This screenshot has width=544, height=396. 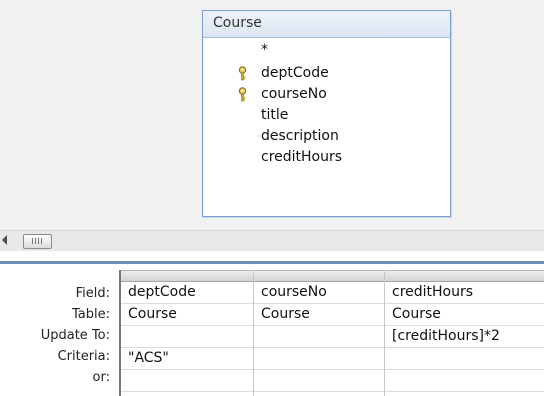 I want to click on grid-column-credithours: creditHours Course [creditHours]*2, so click(x=464, y=333).